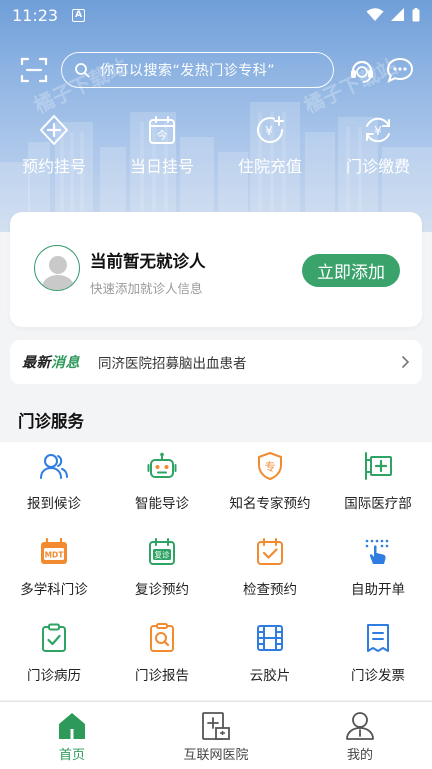  What do you see at coordinates (378, 676) in the screenshot?
I see `service-label: 门诊发票` at bounding box center [378, 676].